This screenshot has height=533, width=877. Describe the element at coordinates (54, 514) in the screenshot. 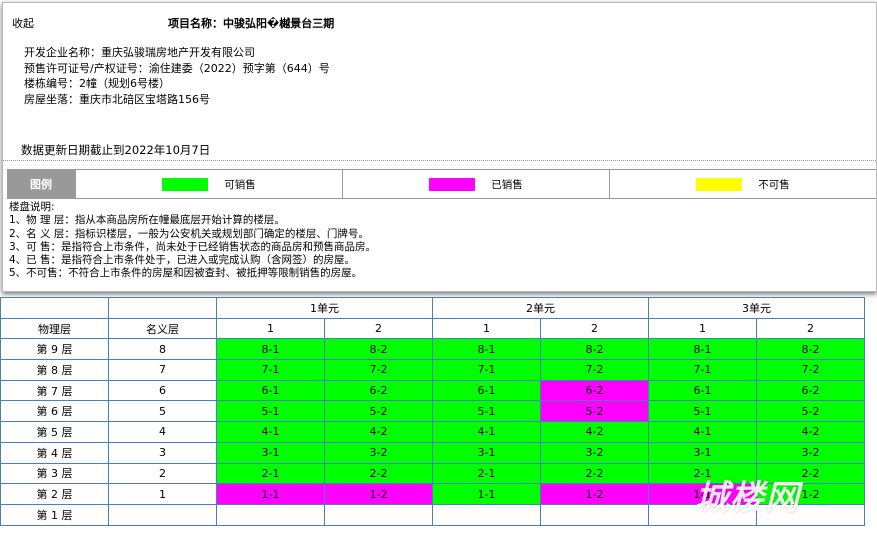

I see `physical-floor: 第 1 层` at that location.